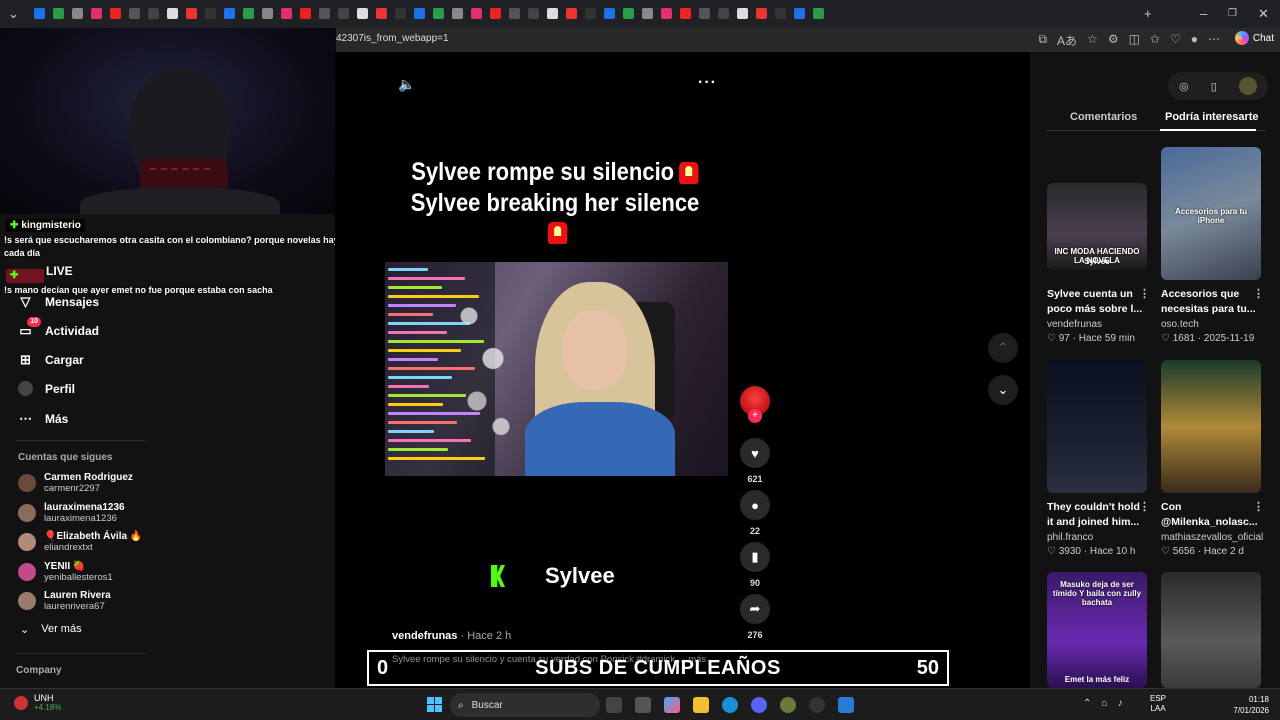 The width and height of the screenshot is (1280, 720). What do you see at coordinates (434, 704) in the screenshot?
I see `windows-start-icon` at bounding box center [434, 704].